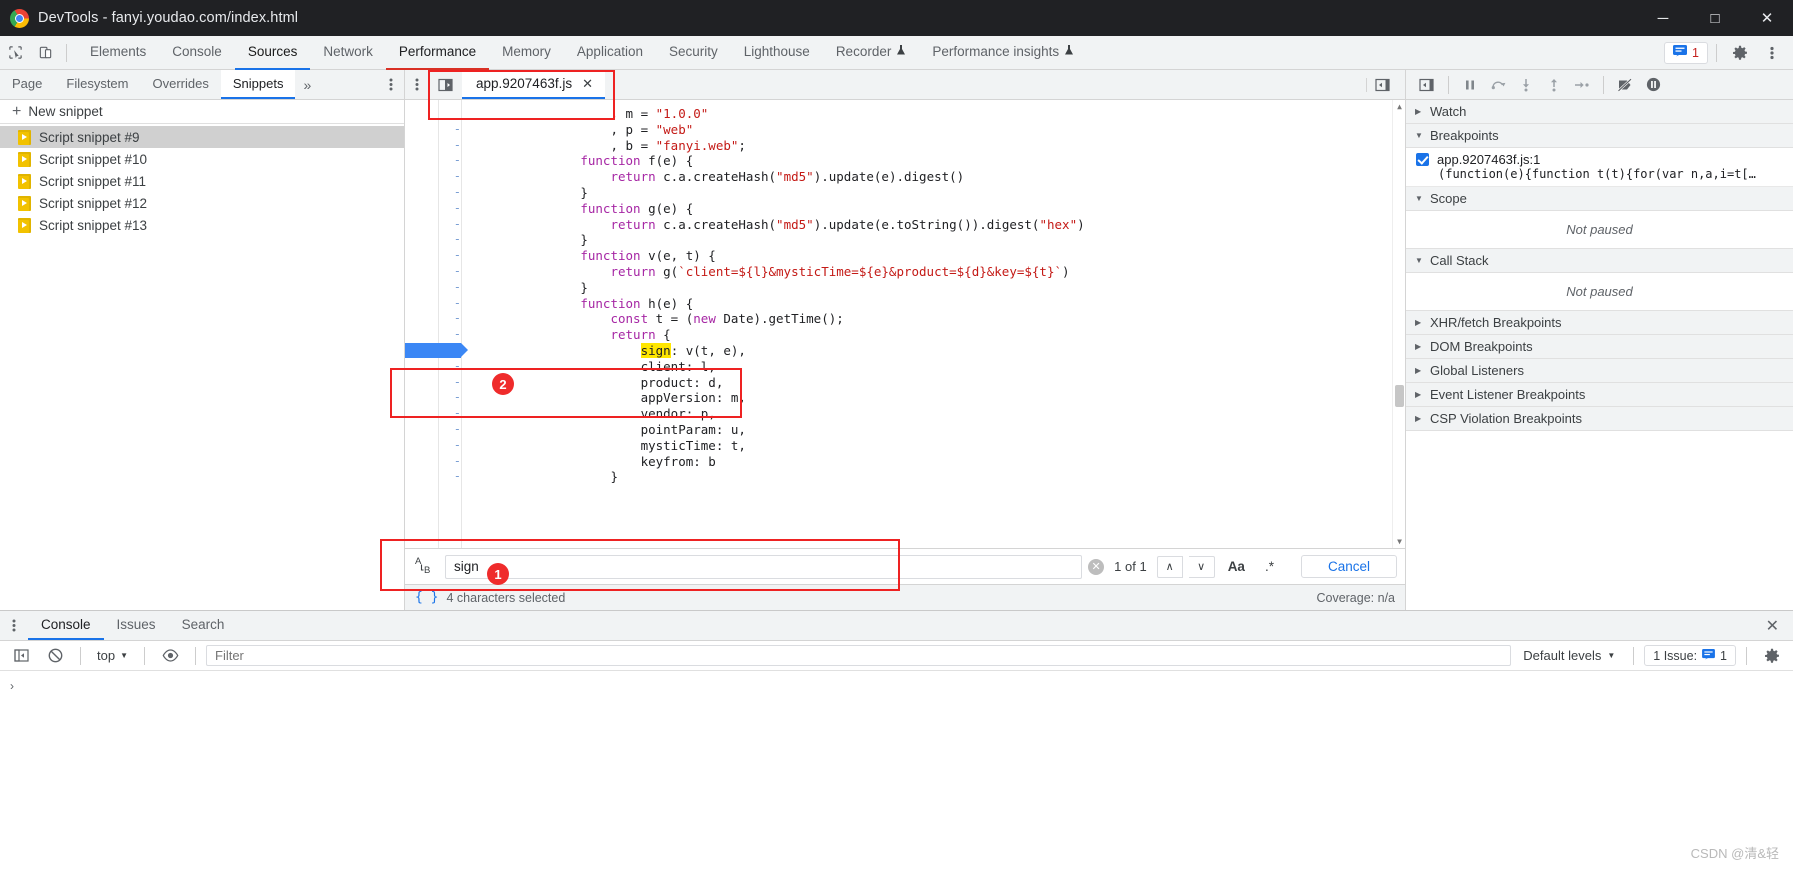 The height and width of the screenshot is (870, 1793). I want to click on list-item: Script snippet #12, so click(202, 203).